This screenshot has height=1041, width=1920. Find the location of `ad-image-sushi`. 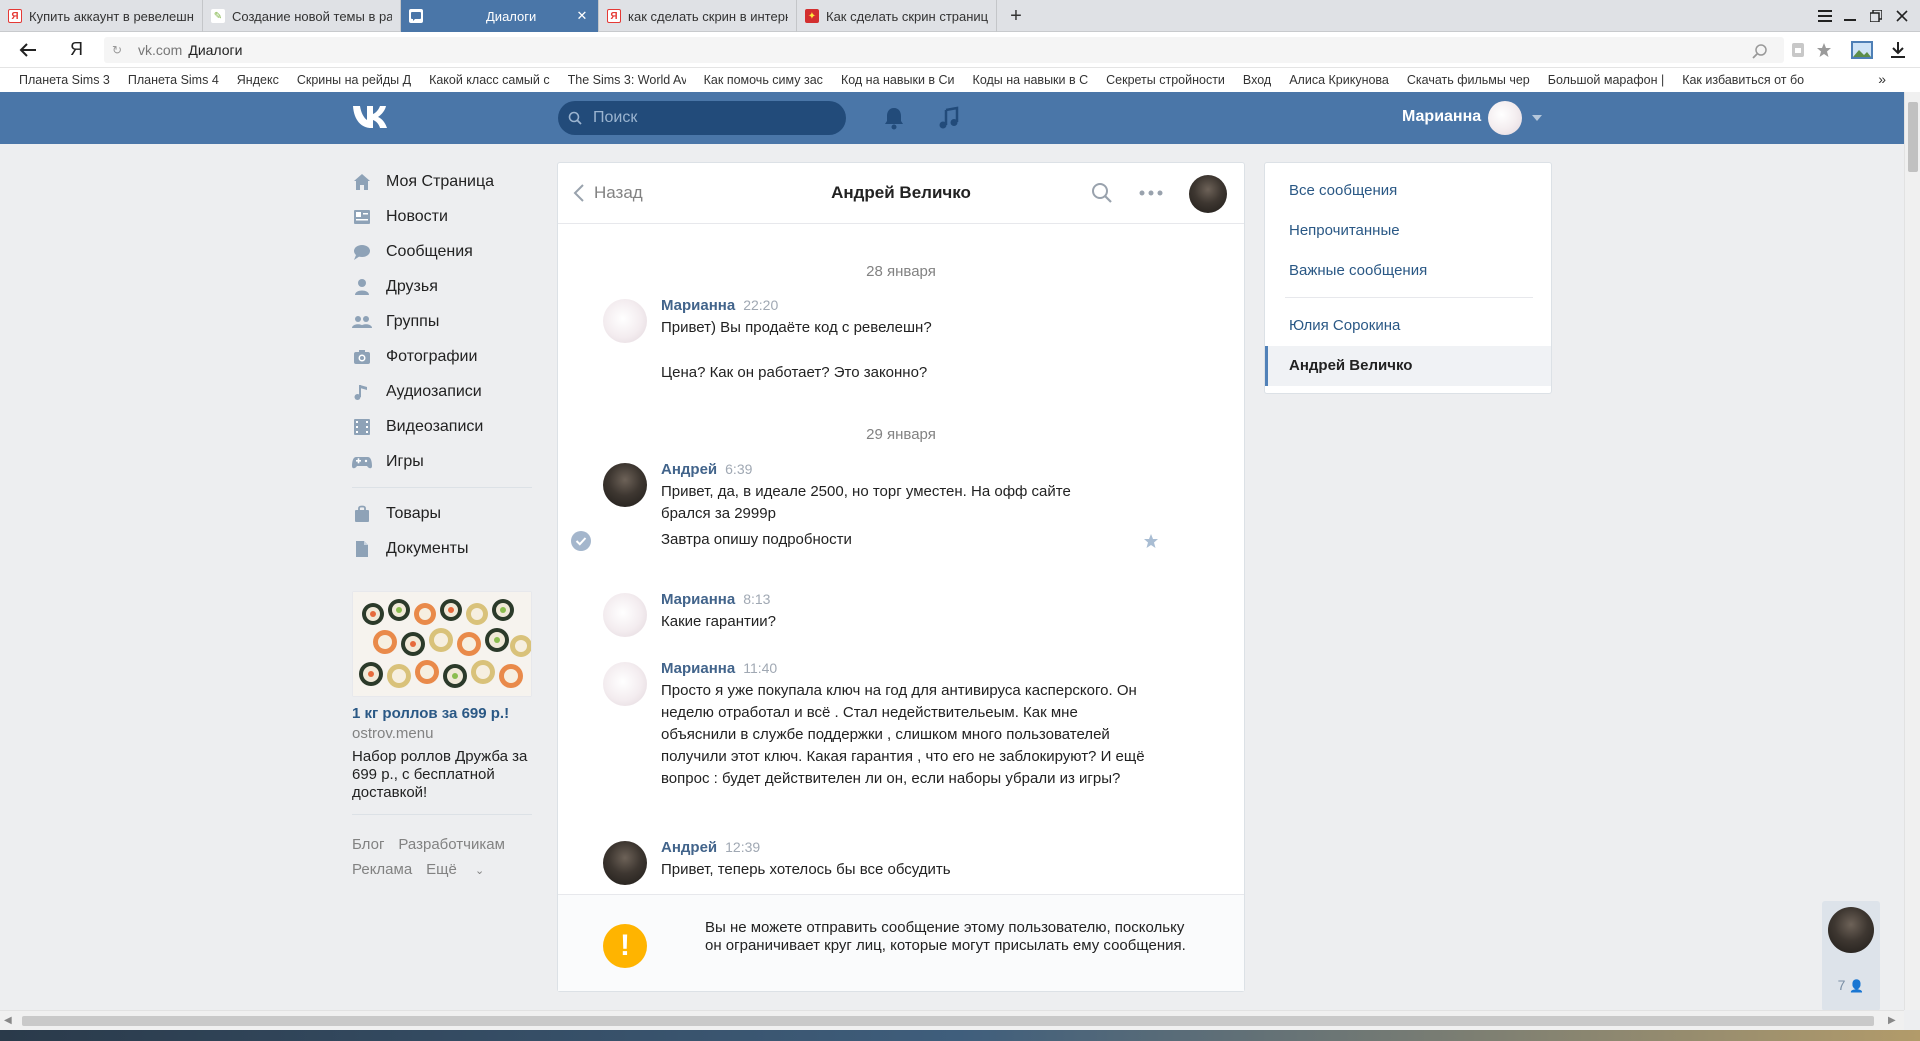

ad-image-sushi is located at coordinates (442, 644).